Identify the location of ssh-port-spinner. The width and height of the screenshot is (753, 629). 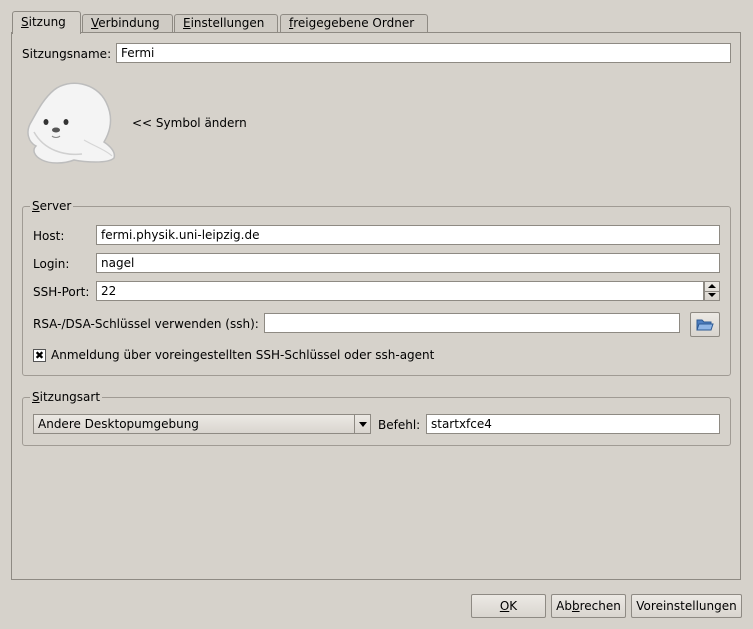
(712, 291).